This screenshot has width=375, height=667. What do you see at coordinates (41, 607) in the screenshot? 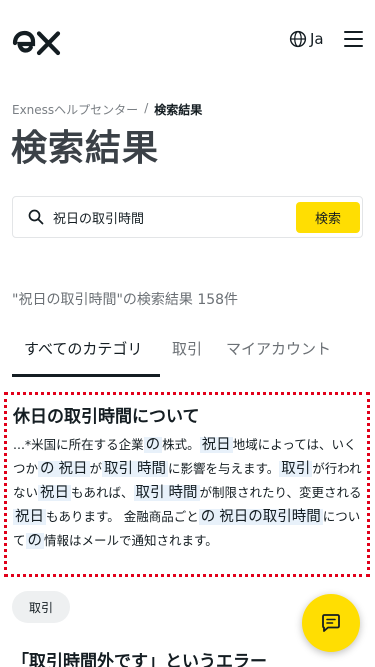
I see `category-badge: 取引` at bounding box center [41, 607].